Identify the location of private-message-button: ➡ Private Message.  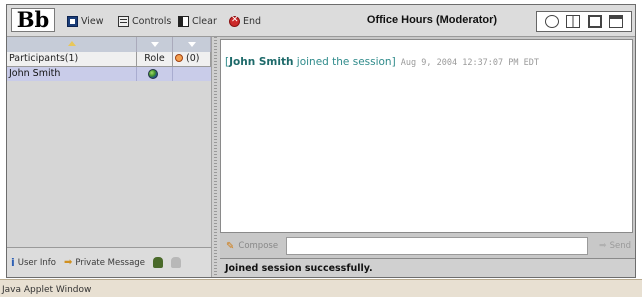
(104, 262).